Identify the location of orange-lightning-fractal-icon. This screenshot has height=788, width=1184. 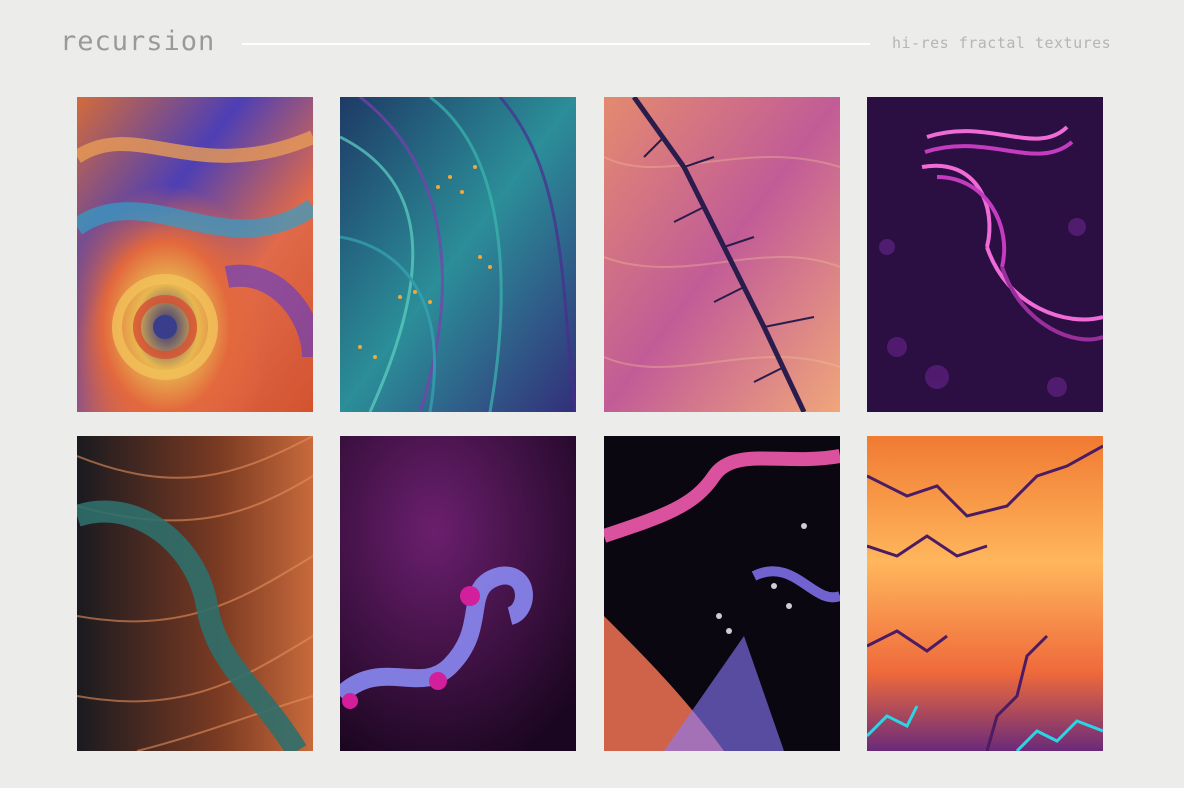
(985, 593).